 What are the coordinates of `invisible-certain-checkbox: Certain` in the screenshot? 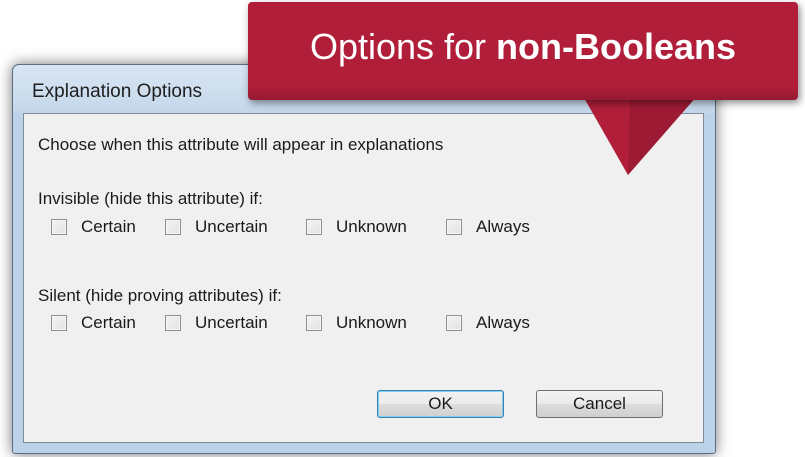 It's located at (93, 227).